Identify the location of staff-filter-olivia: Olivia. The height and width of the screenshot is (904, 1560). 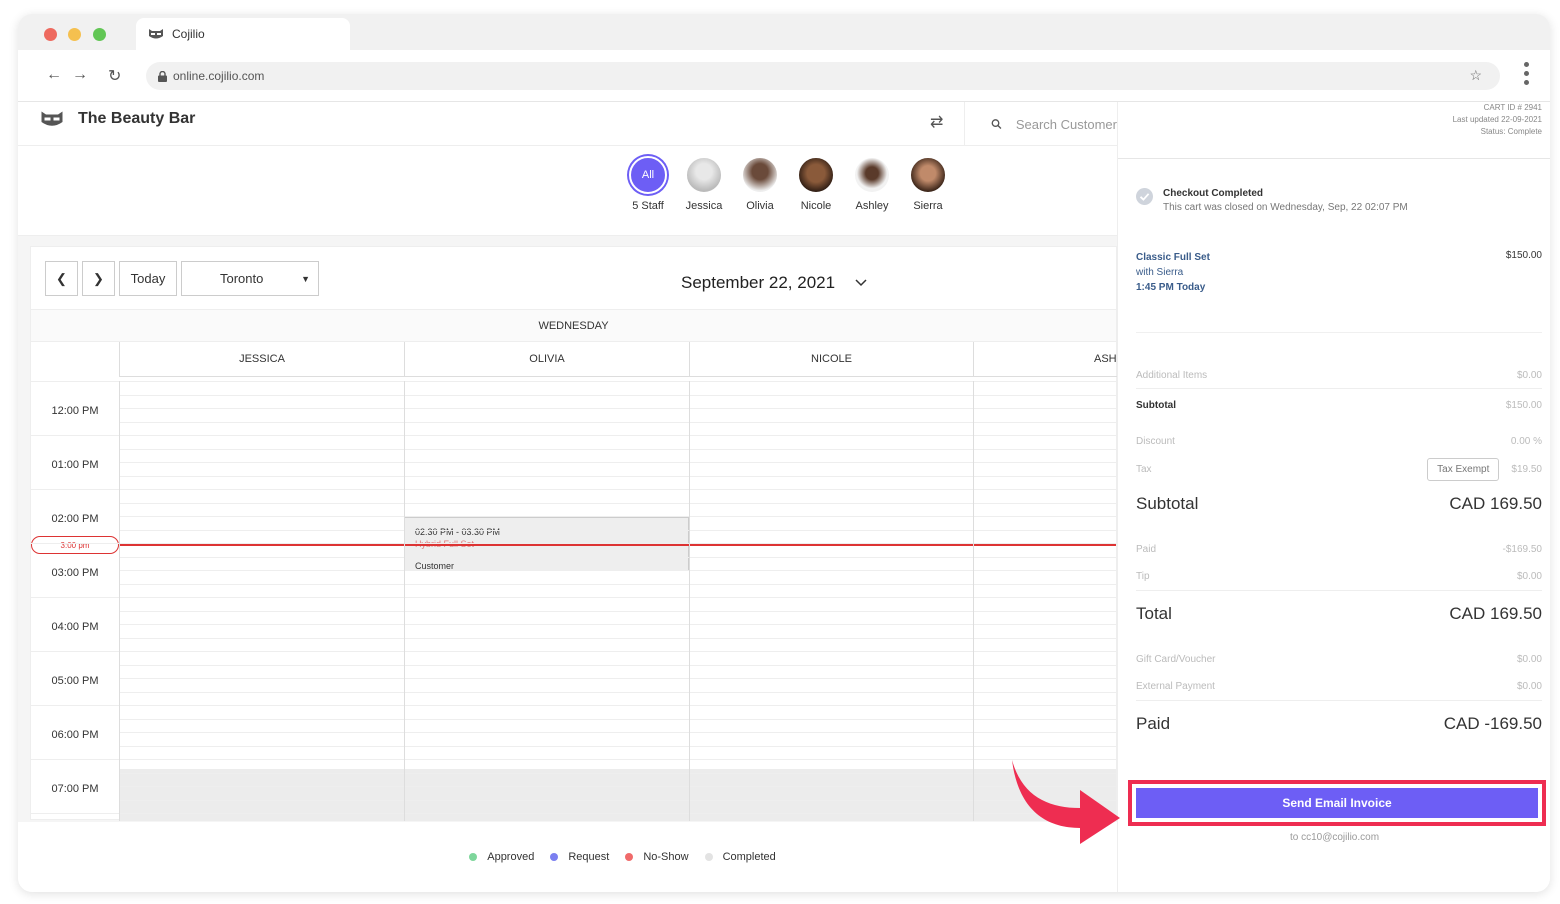
(760, 184).